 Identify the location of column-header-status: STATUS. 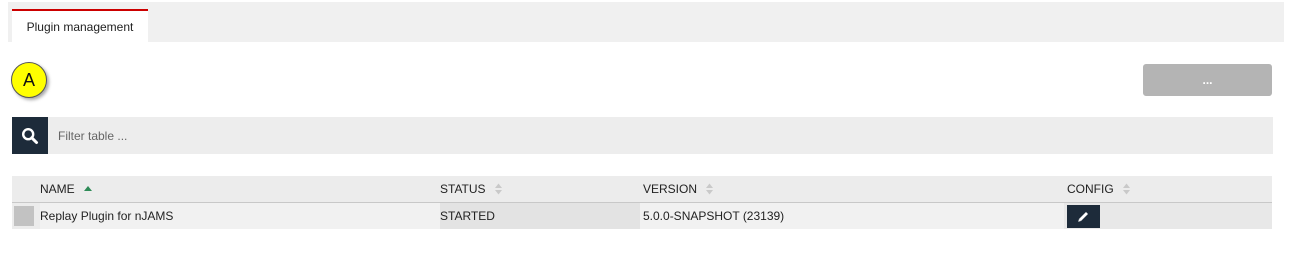
(471, 189).